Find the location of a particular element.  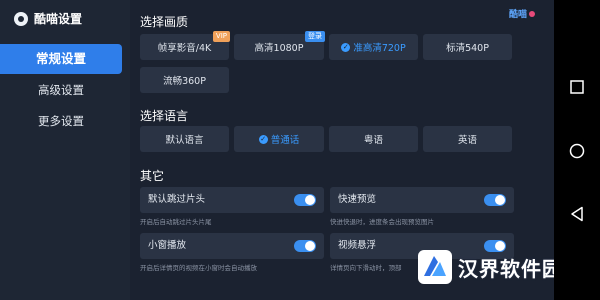

setting-description: 开启后详情页的视频在小窗时会自动播放 is located at coordinates (198, 268).